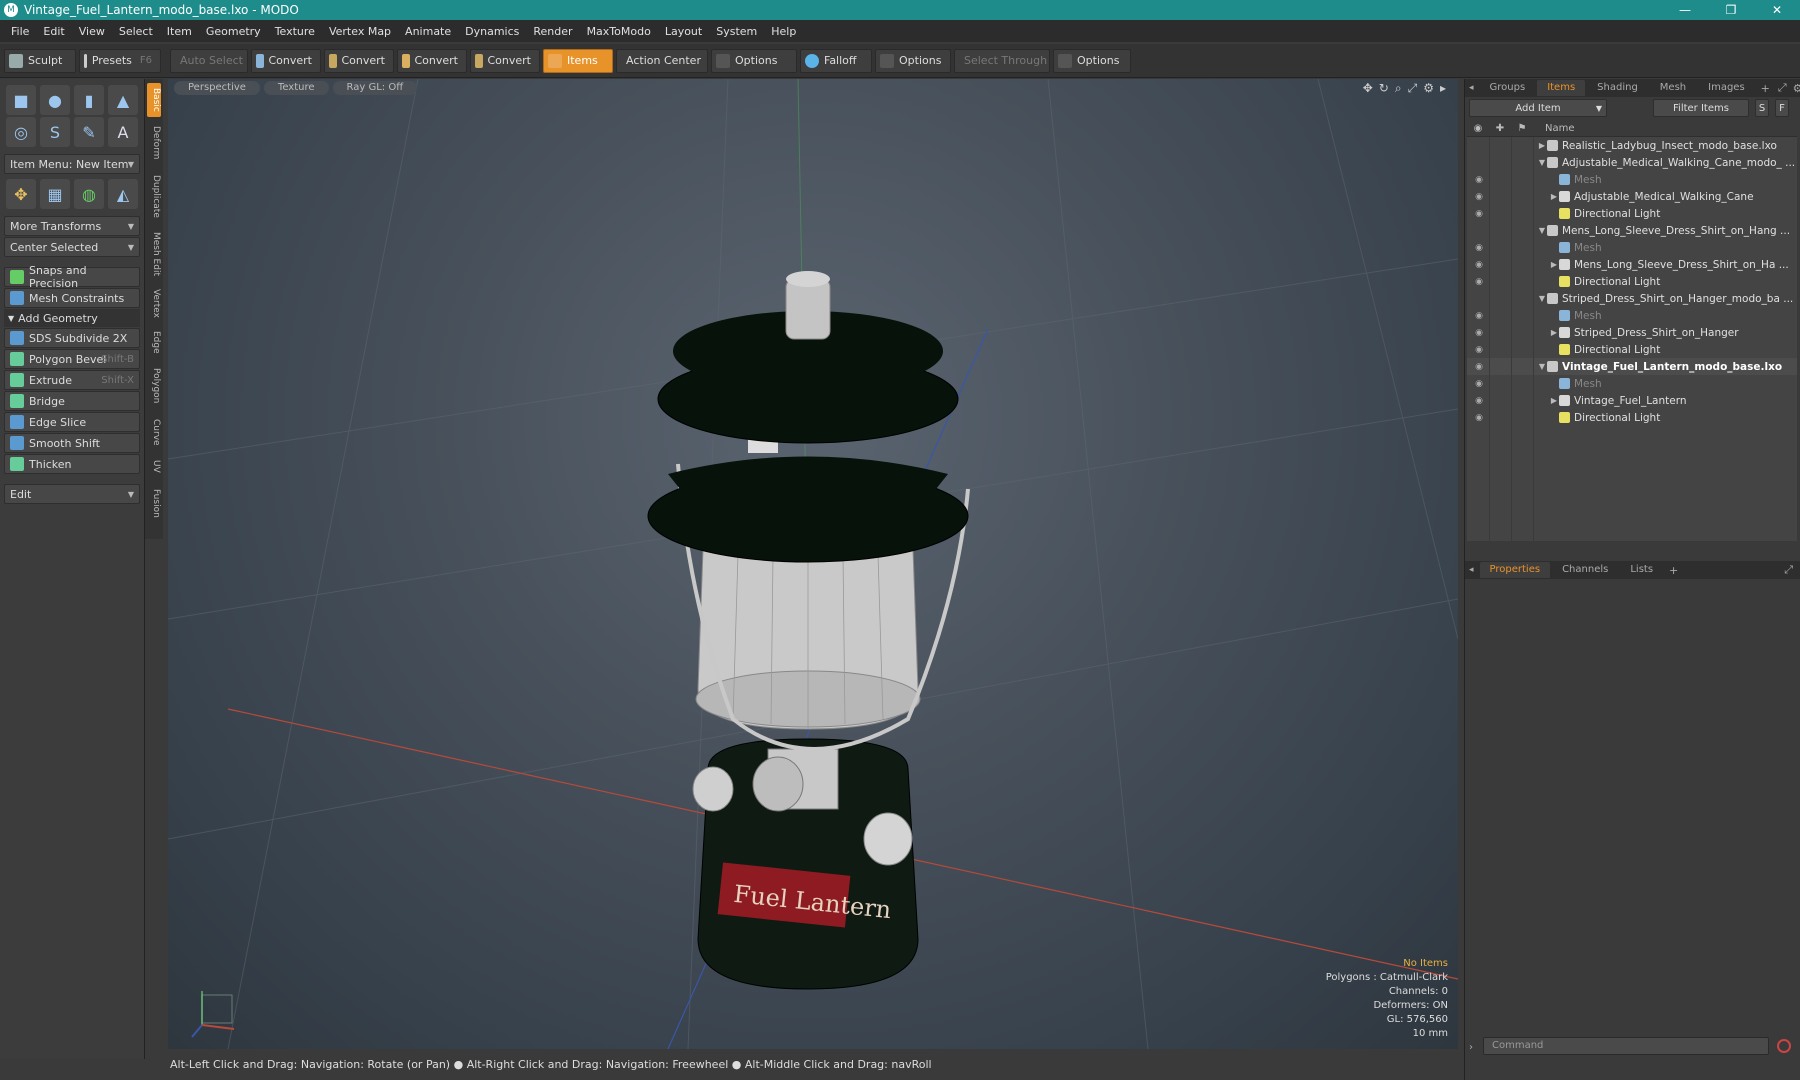 The width and height of the screenshot is (1800, 1080). I want to click on tab-polygon: Polygon, so click(154, 386).